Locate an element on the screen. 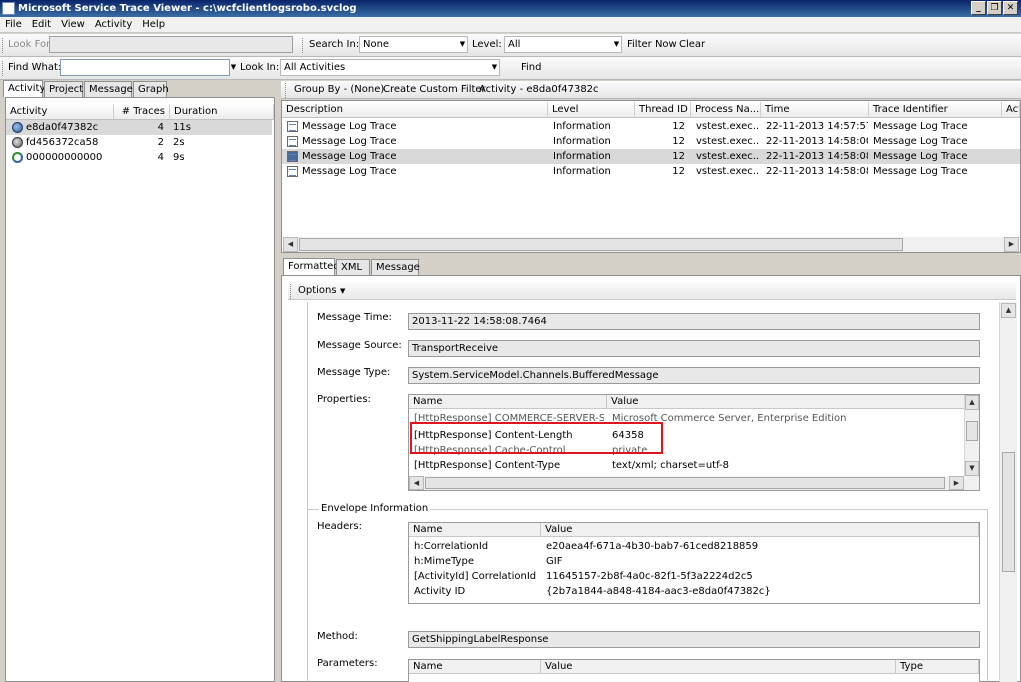 The width and height of the screenshot is (1021, 682). properties-hscrollbar: ◀ ▶ is located at coordinates (694, 483).